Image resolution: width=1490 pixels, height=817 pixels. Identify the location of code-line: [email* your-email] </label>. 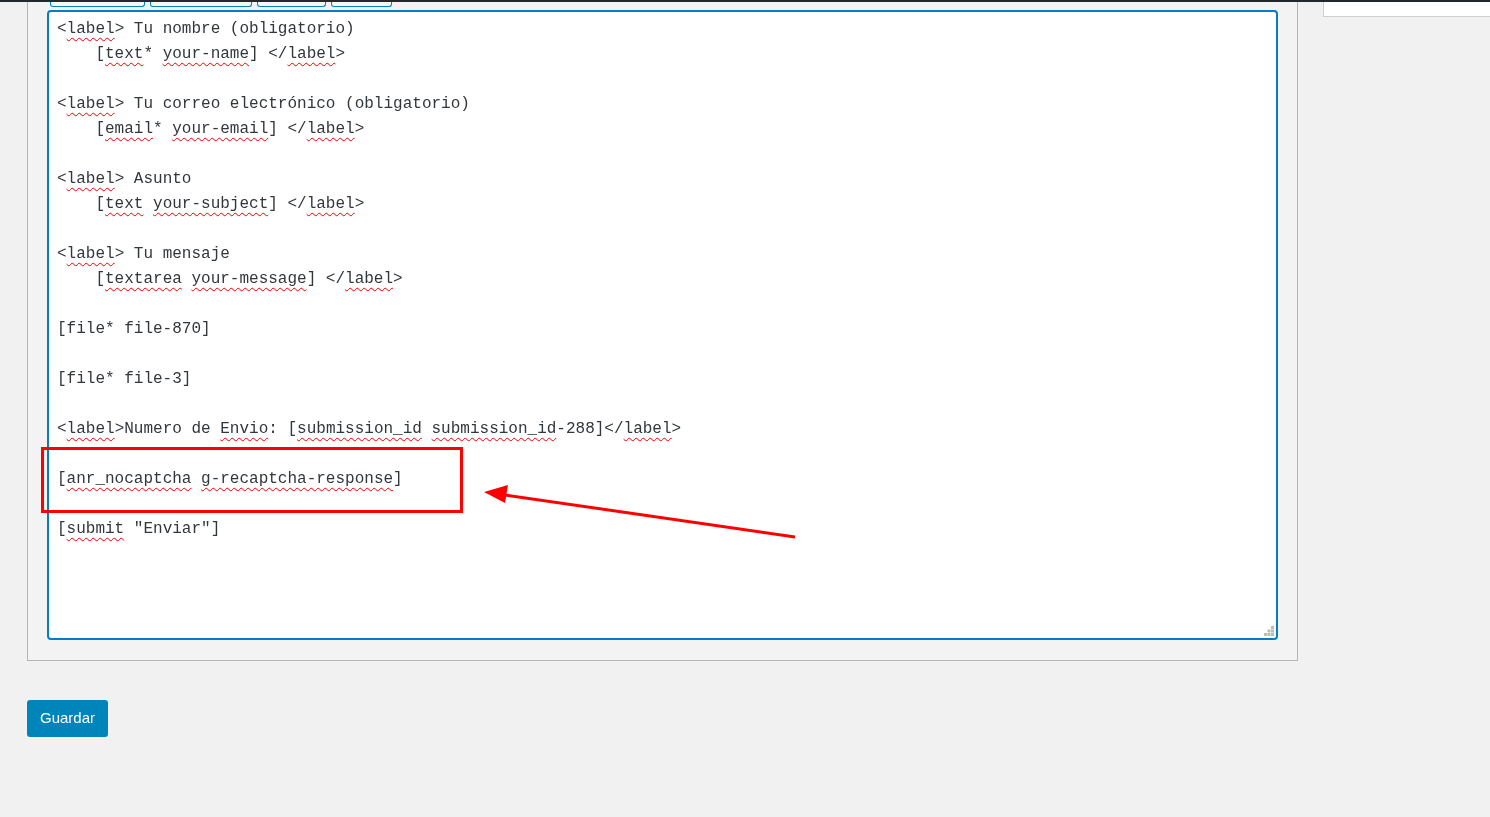
(229, 129).